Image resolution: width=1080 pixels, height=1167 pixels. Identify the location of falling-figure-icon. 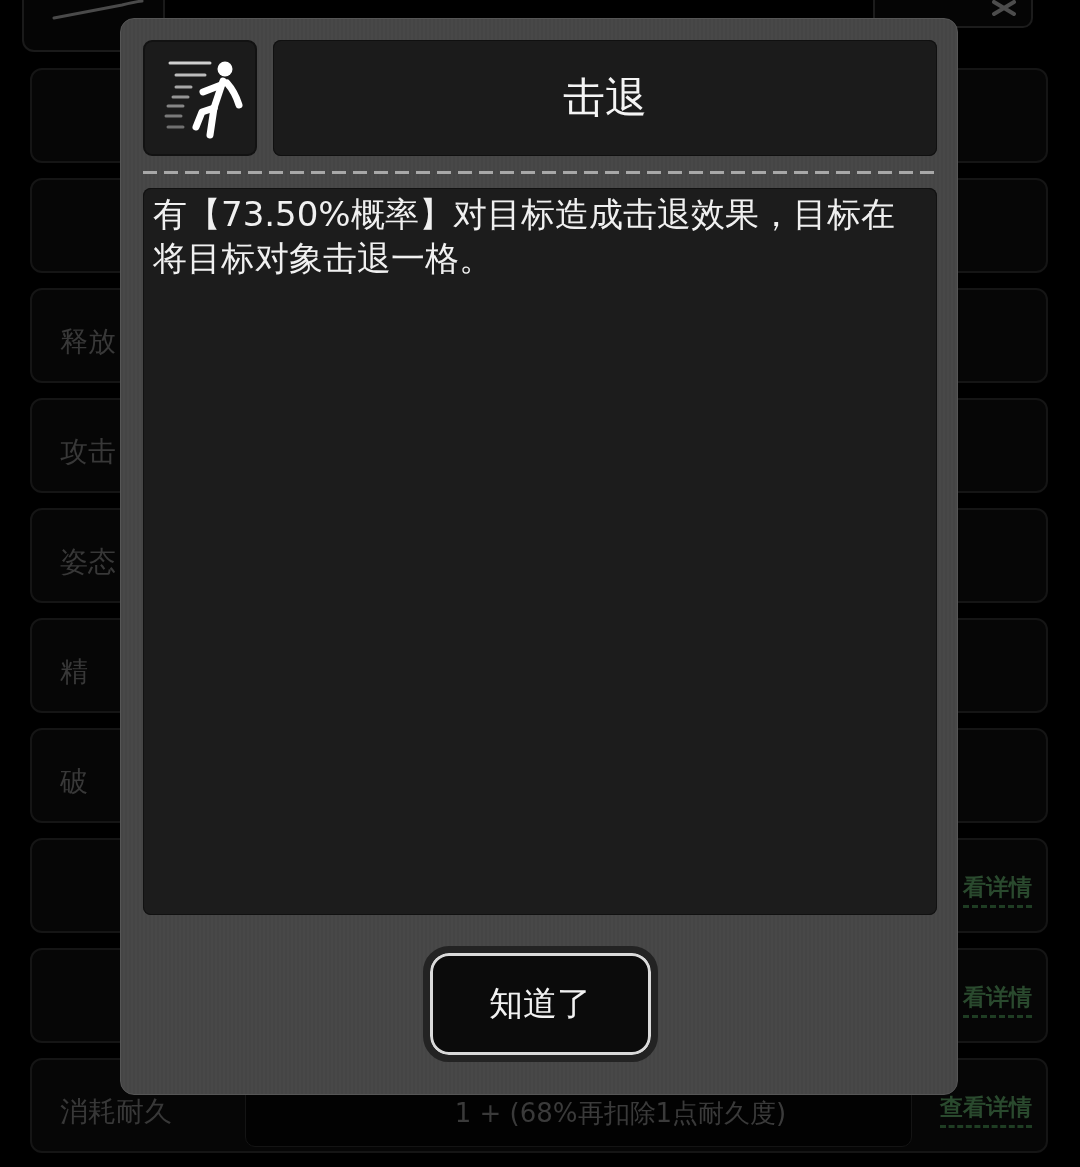
(200, 98).